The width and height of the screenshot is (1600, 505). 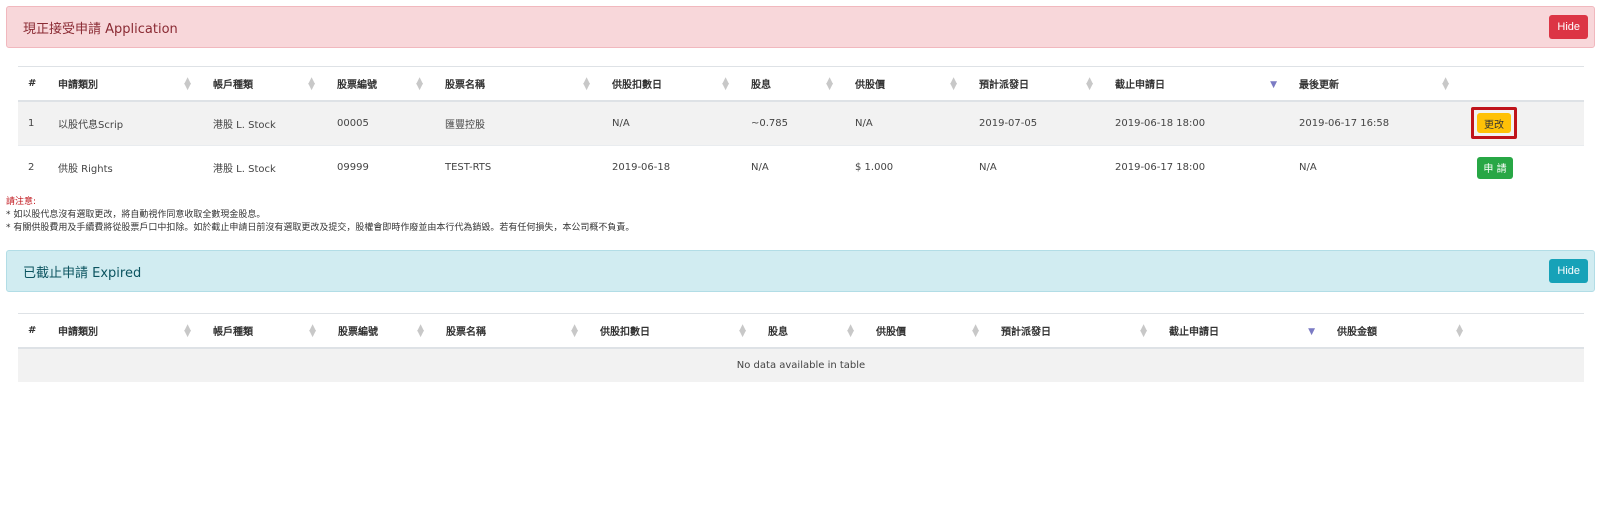 I want to click on cell-dist-date: N/A, so click(x=1037, y=167).